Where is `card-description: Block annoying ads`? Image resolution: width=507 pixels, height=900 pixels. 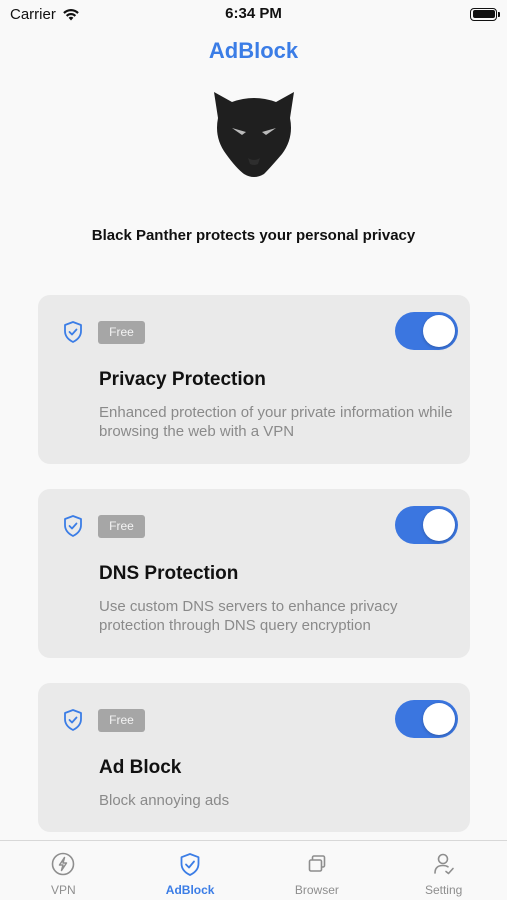 card-description: Block annoying ads is located at coordinates (164, 800).